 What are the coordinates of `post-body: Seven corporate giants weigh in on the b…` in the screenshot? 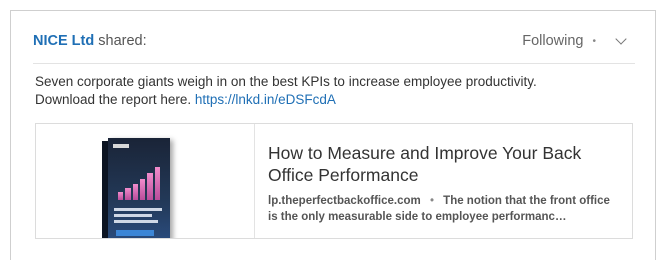 It's located at (286, 81).